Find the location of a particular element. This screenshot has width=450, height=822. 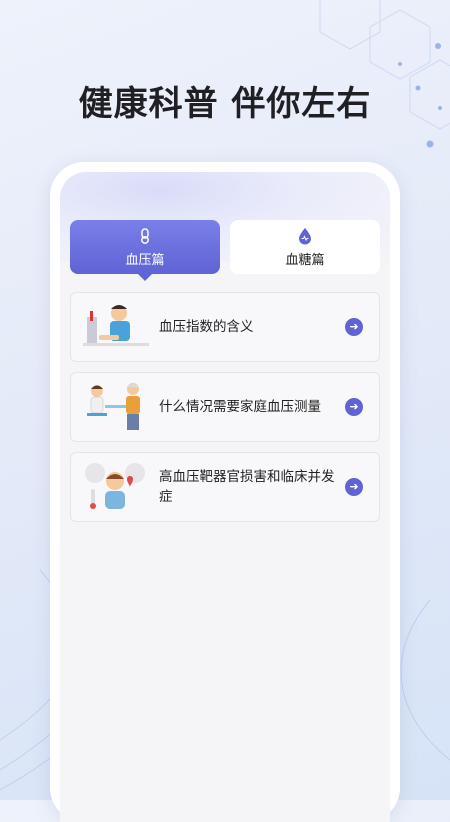

article-card: 高血压靶器官损害和临床并发症 ➜ is located at coordinates (225, 487).